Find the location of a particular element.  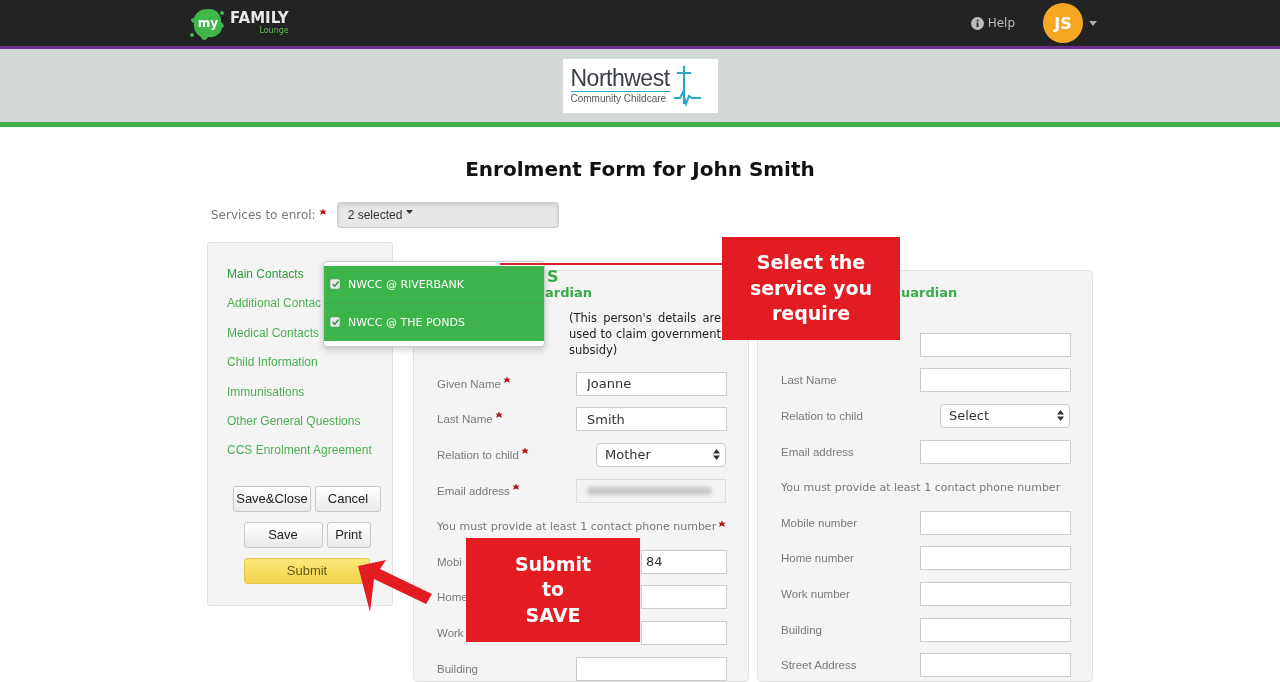

help-link: Help is located at coordinates (1001, 23).